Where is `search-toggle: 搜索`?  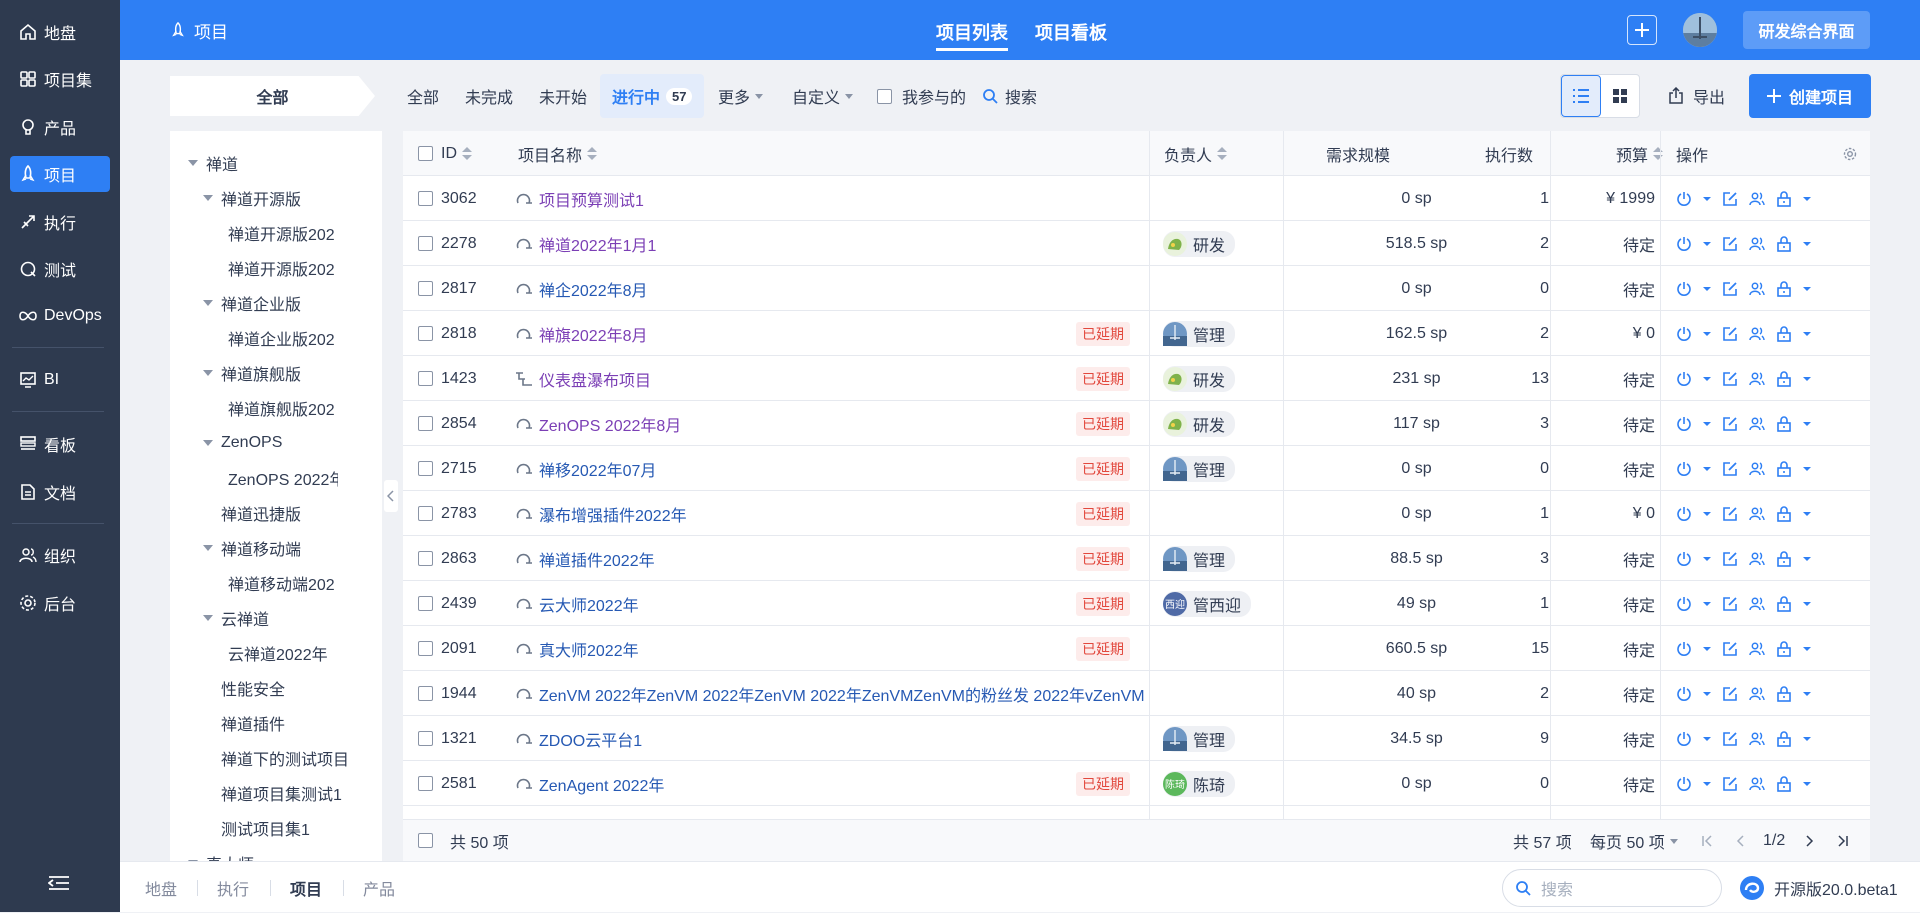 search-toggle: 搜索 is located at coordinates (1009, 96).